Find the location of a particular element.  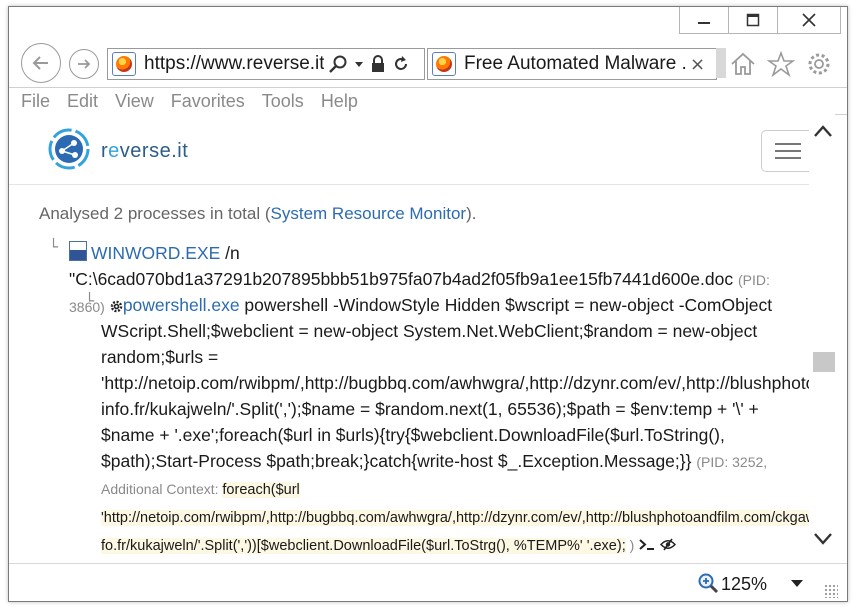

winword-process-link: WINWORD.EXE is located at coordinates (155, 253).